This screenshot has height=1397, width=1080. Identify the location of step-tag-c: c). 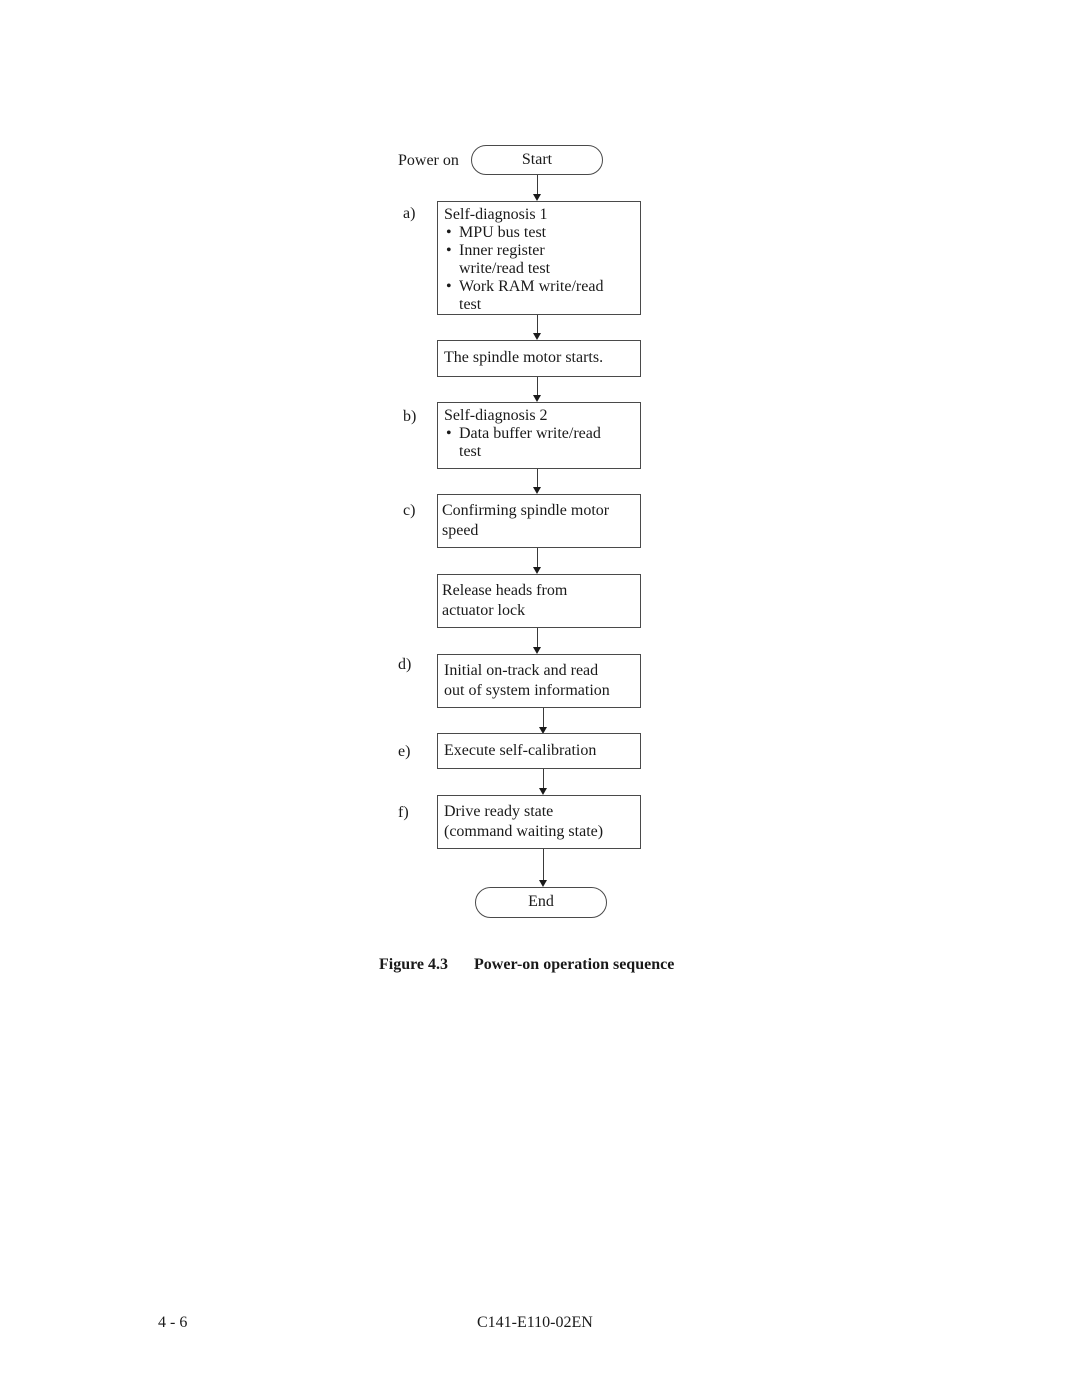
(409, 510).